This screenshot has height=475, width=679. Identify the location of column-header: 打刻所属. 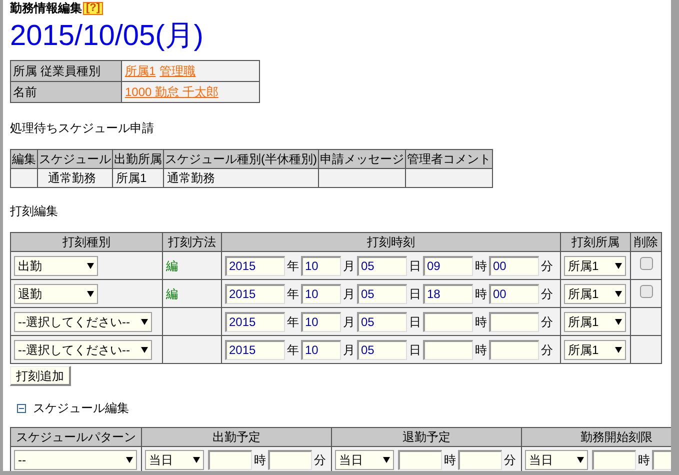
(595, 242).